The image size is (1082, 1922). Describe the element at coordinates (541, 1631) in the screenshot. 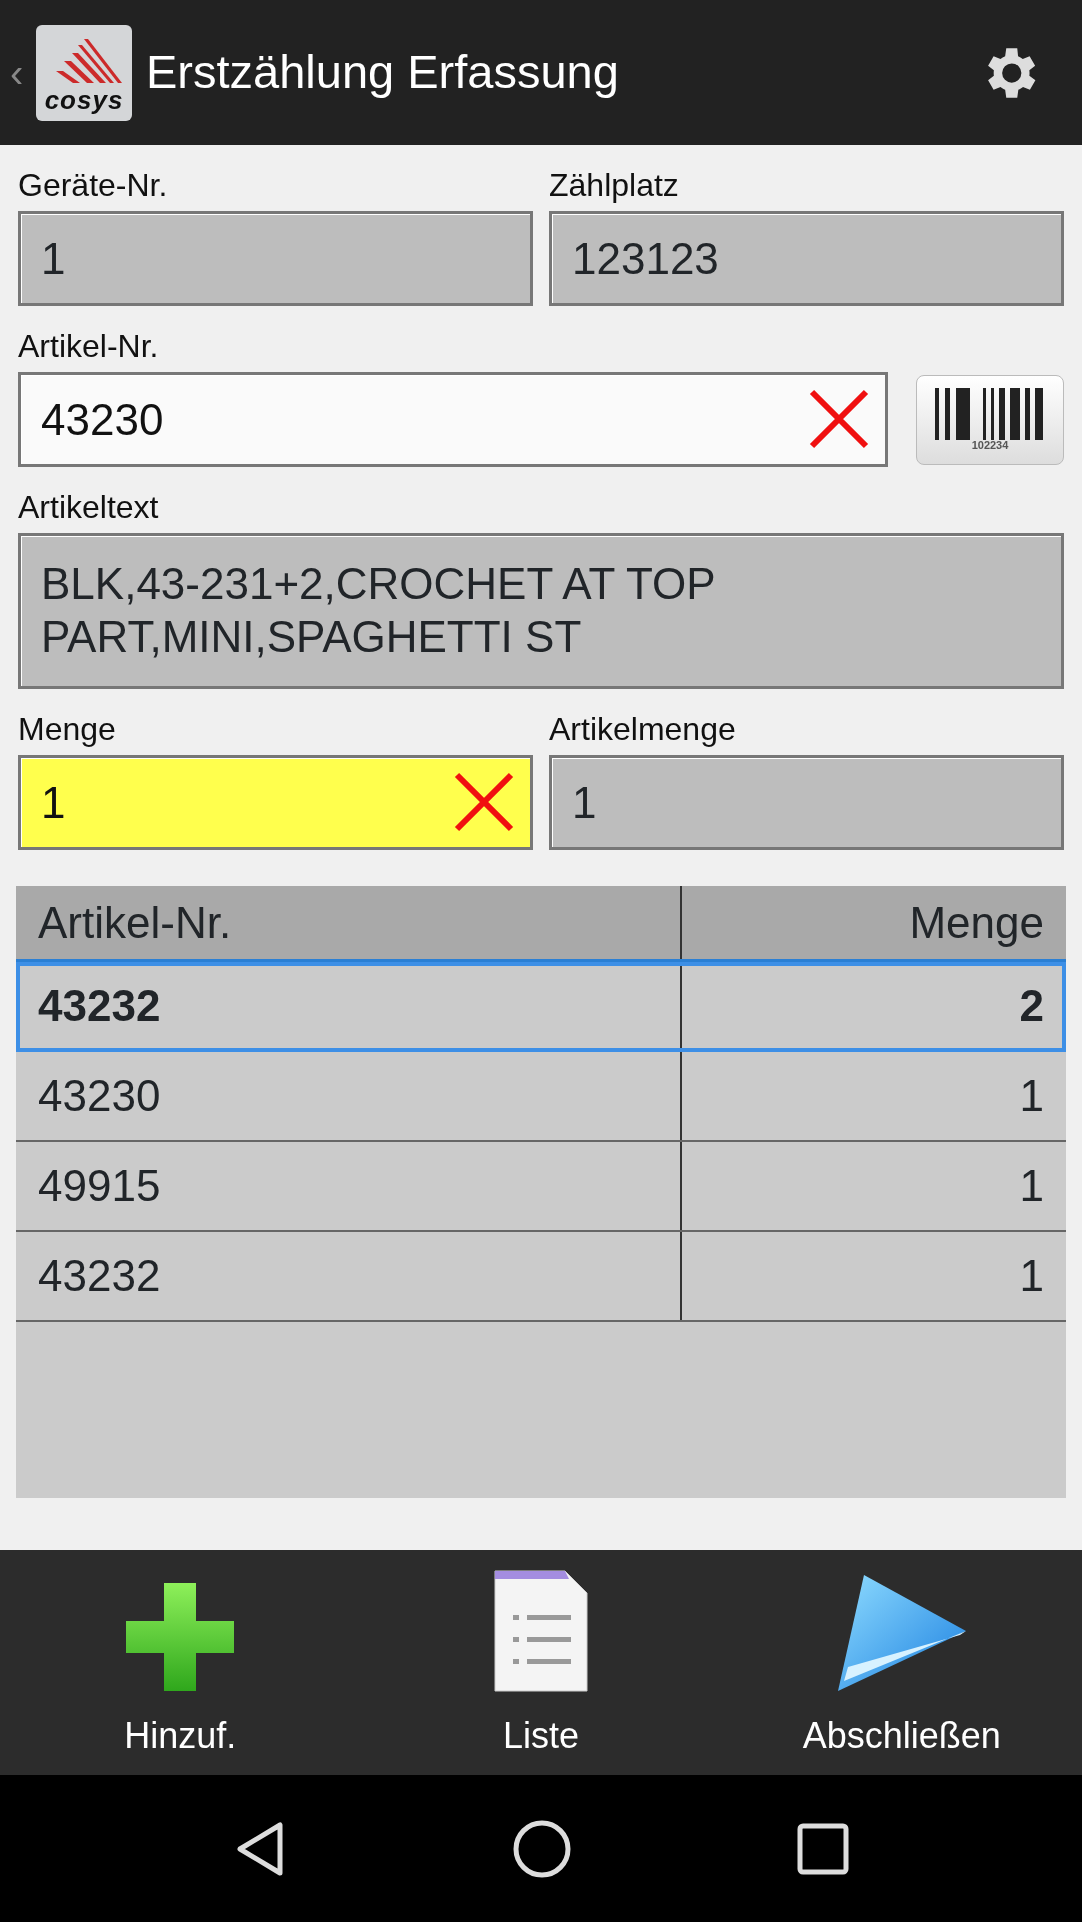

I see `document-icon` at that location.